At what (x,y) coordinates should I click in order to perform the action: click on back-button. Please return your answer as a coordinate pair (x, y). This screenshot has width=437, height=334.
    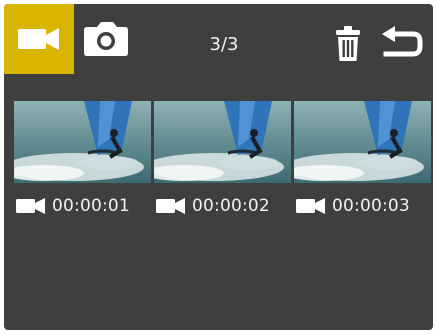
    Looking at the image, I should click on (402, 43).